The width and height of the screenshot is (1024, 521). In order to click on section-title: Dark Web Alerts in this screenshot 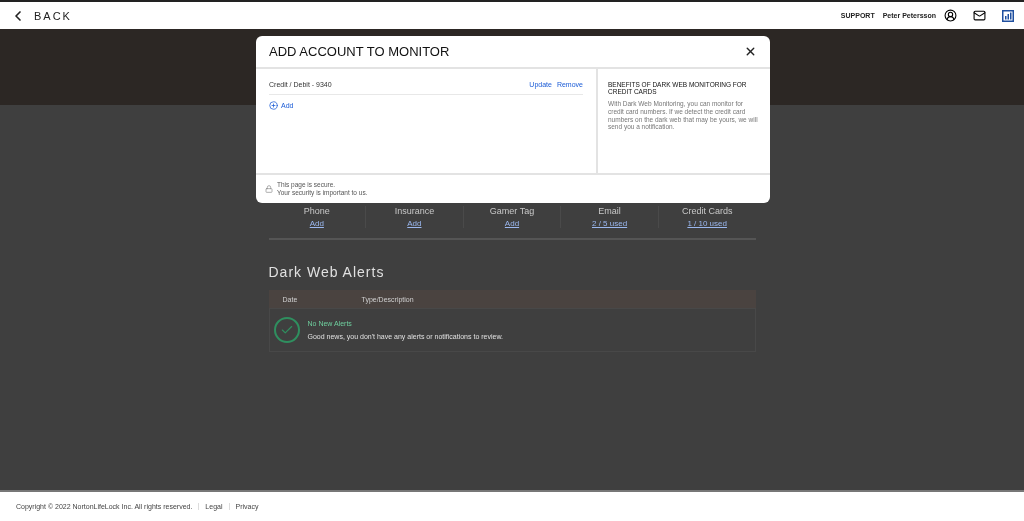, I will do `click(327, 272)`.